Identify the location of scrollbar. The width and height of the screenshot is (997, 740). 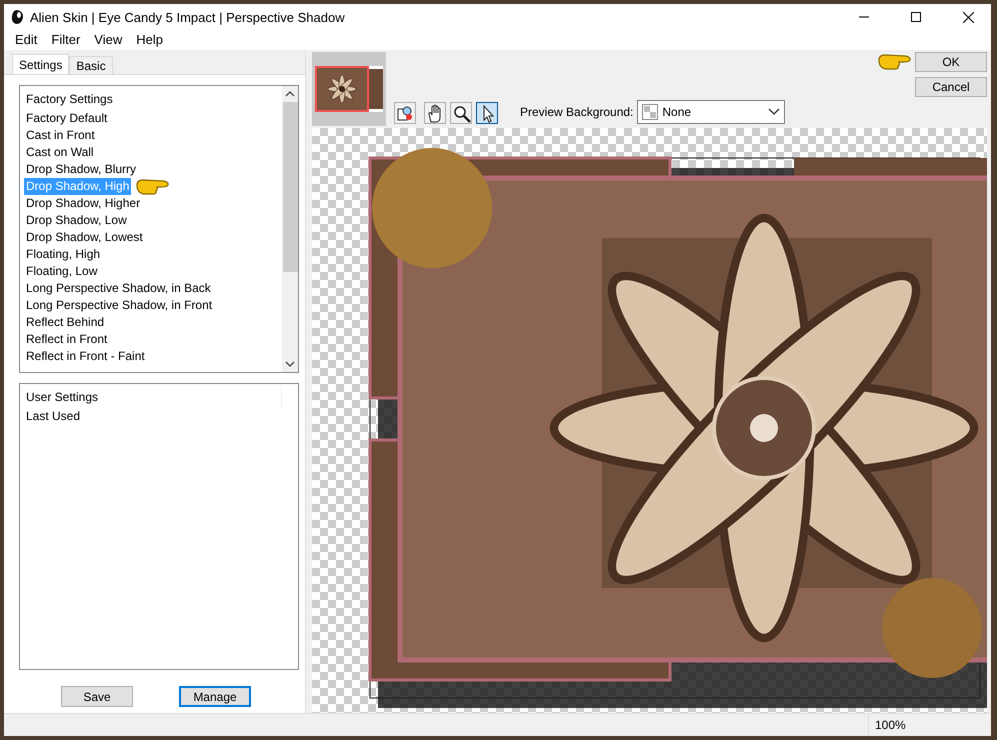
(290, 229).